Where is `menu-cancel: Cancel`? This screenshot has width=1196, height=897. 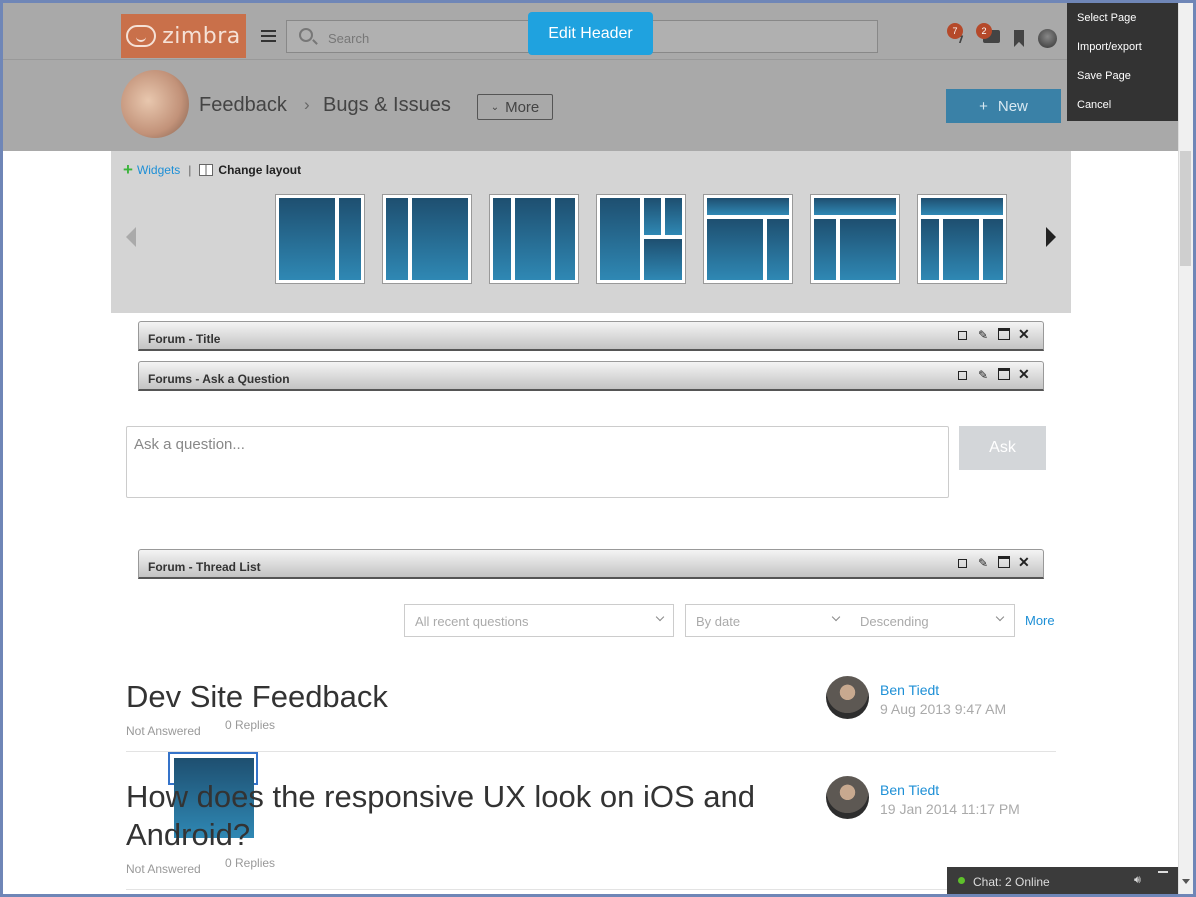 menu-cancel: Cancel is located at coordinates (1124, 104).